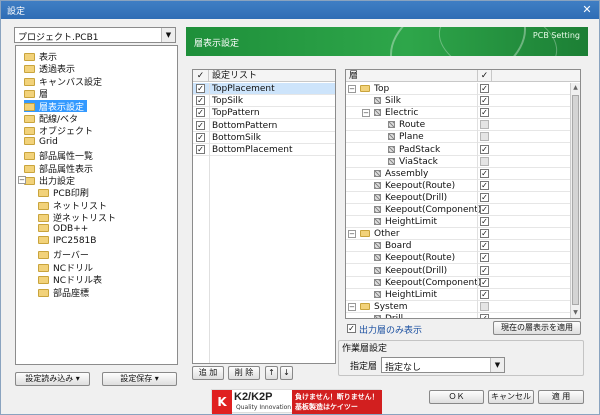  I want to click on save-settings-button: 設定保存 ▾, so click(139, 379).